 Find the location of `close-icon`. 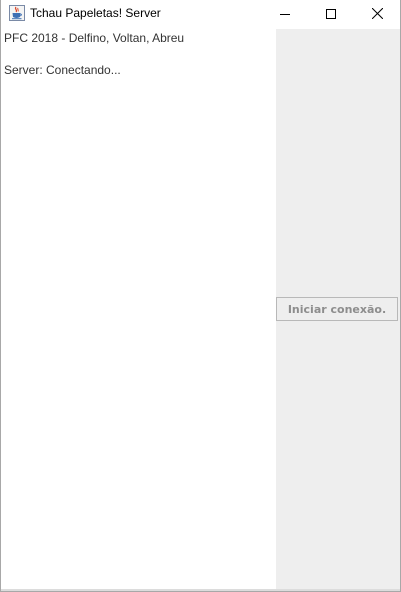

close-icon is located at coordinates (377, 13).